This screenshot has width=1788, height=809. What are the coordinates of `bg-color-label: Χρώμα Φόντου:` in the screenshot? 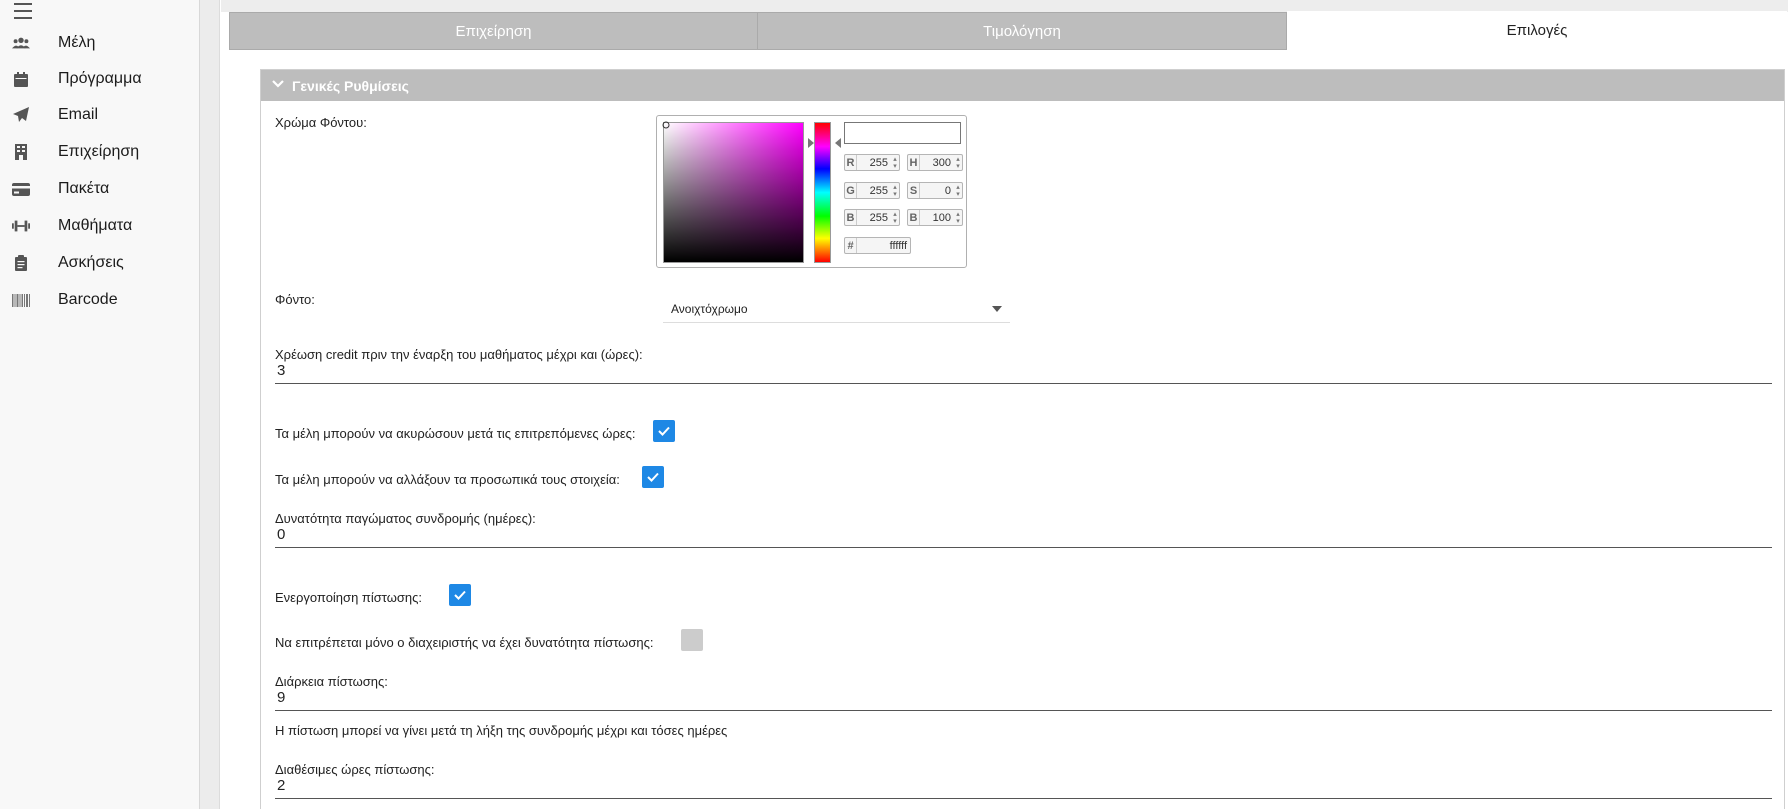 It's located at (321, 122).